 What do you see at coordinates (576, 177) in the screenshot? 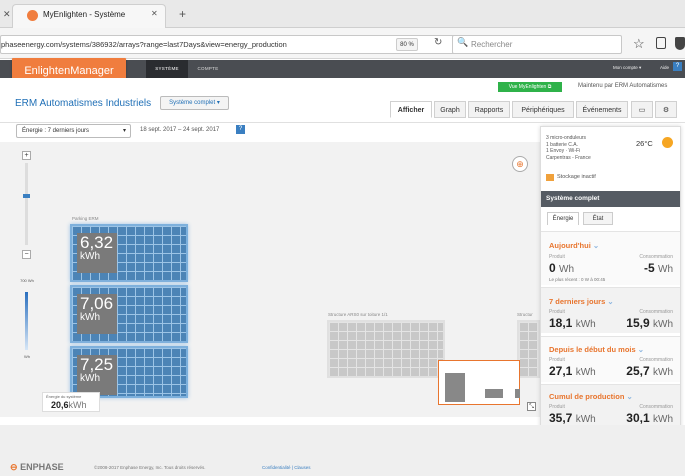
I see `storage-status: Stockage inactif` at bounding box center [576, 177].